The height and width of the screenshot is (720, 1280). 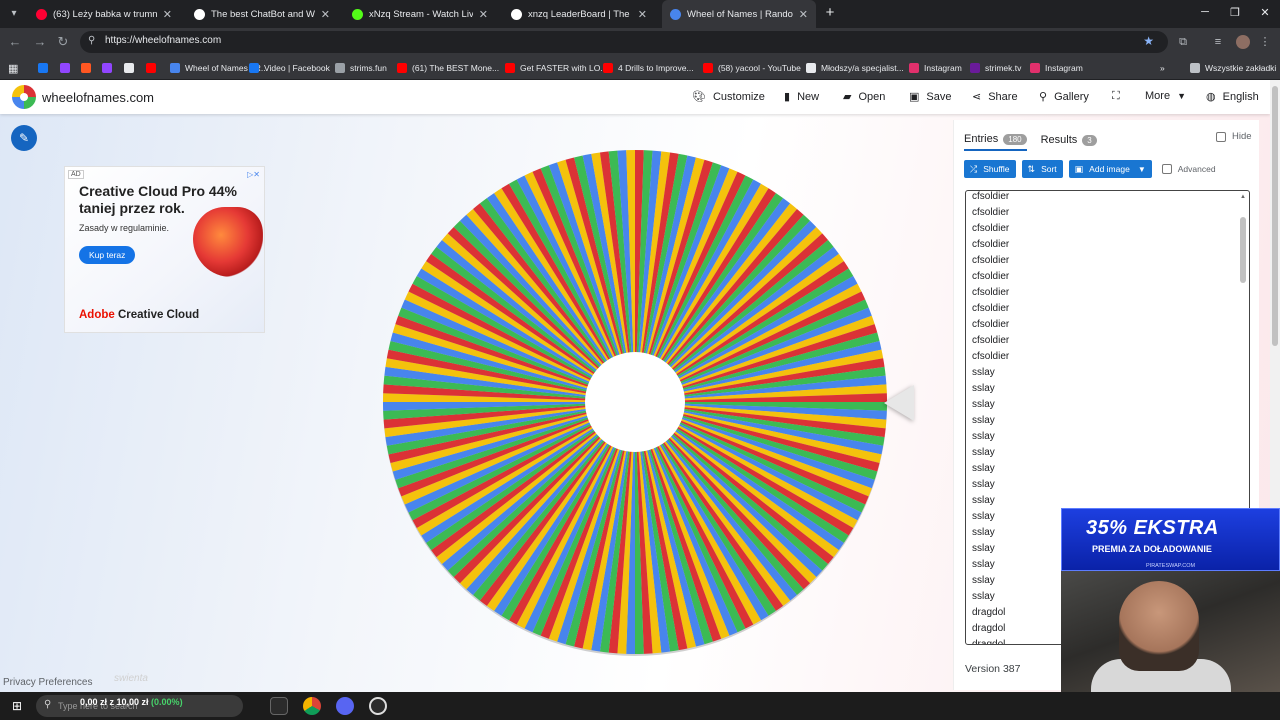 What do you see at coordinates (830, 13) in the screenshot?
I see `new-tab-button: +` at bounding box center [830, 13].